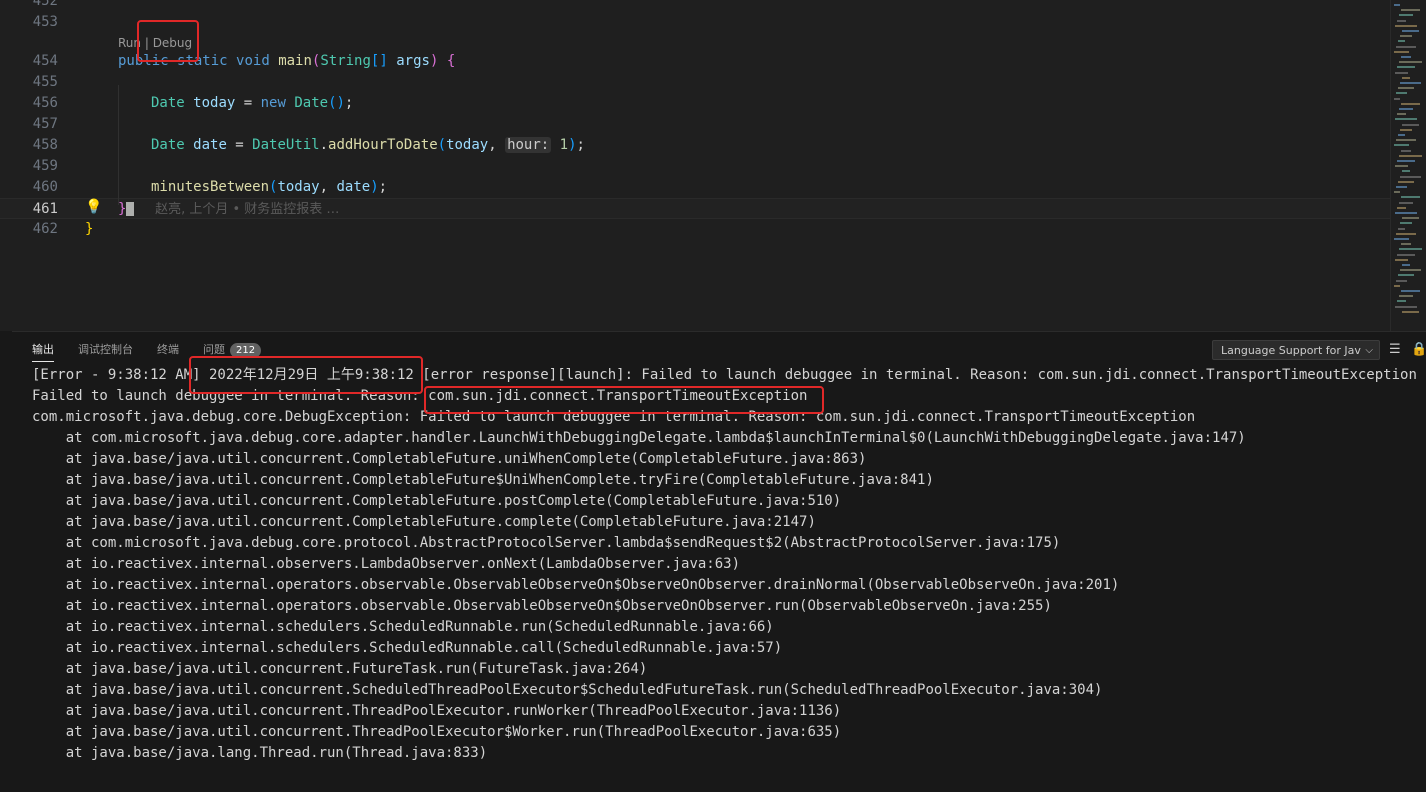 The image size is (1426, 792). Describe the element at coordinates (118, 145) in the screenshot. I see `indent-guide` at that location.